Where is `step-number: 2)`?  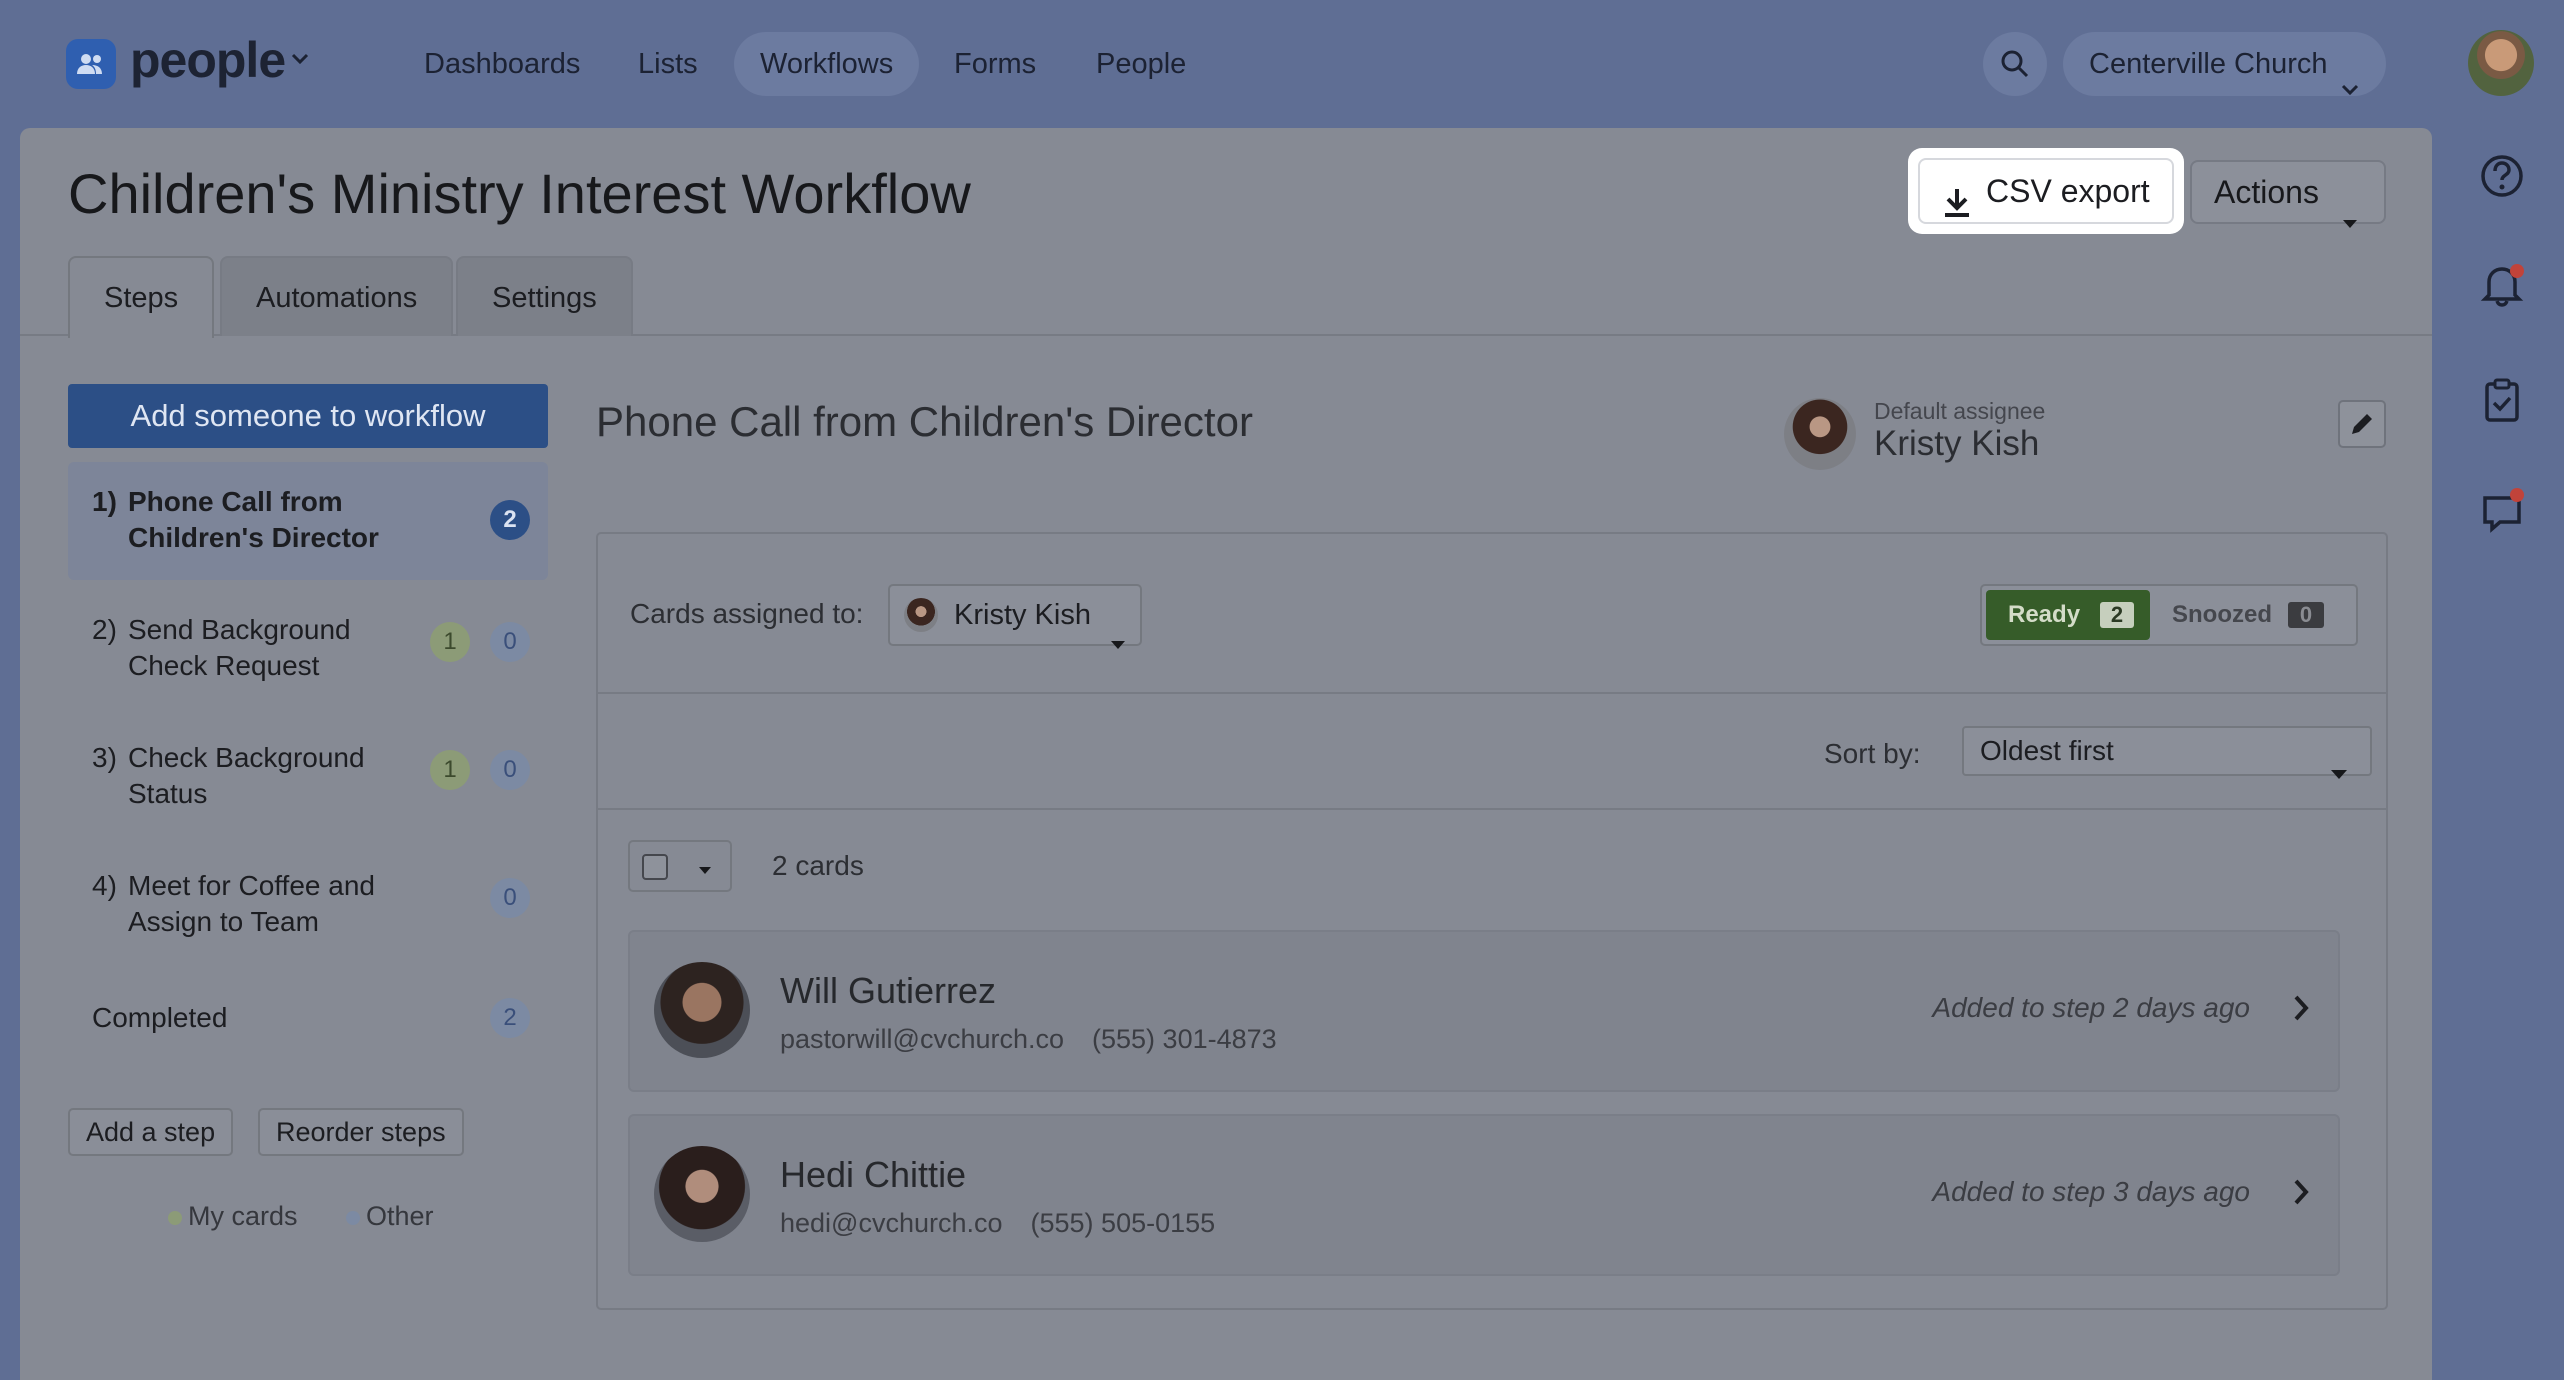
step-number: 2) is located at coordinates (104, 629).